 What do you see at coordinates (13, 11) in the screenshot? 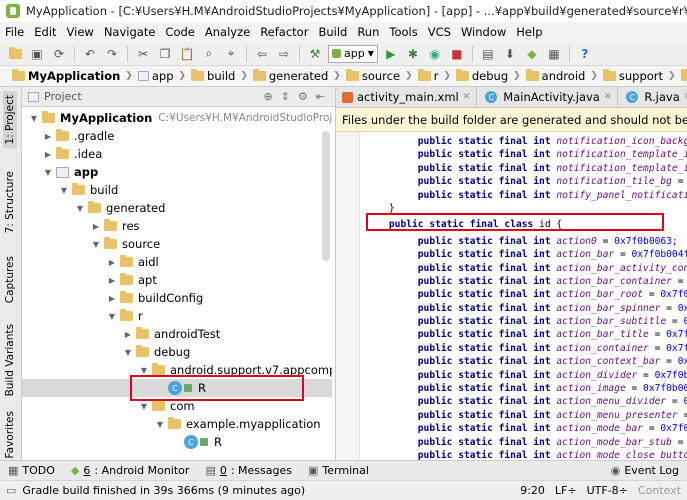
I see `android-studio-icon` at bounding box center [13, 11].